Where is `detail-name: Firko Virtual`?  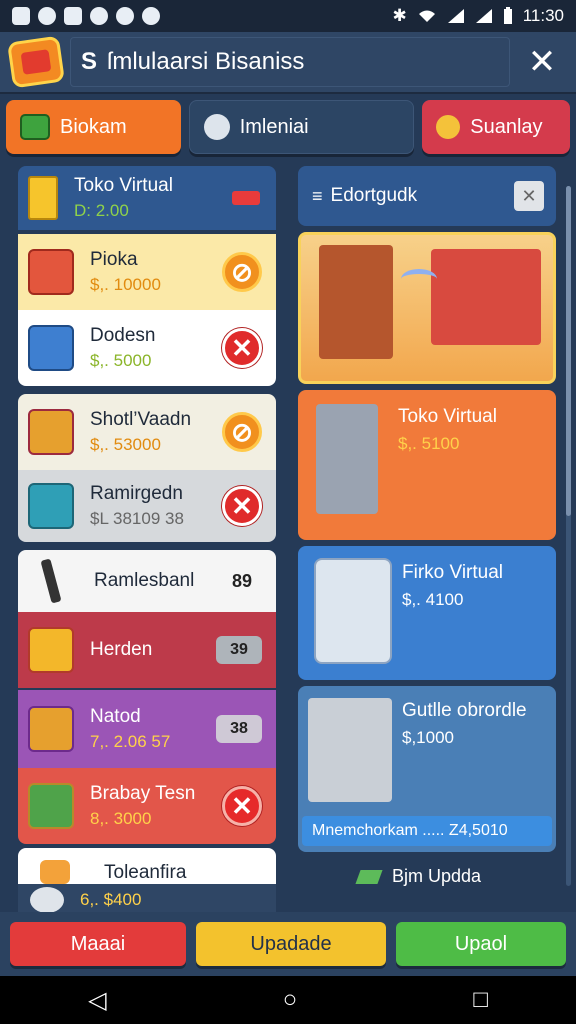
detail-name: Firko Virtual is located at coordinates (453, 572).